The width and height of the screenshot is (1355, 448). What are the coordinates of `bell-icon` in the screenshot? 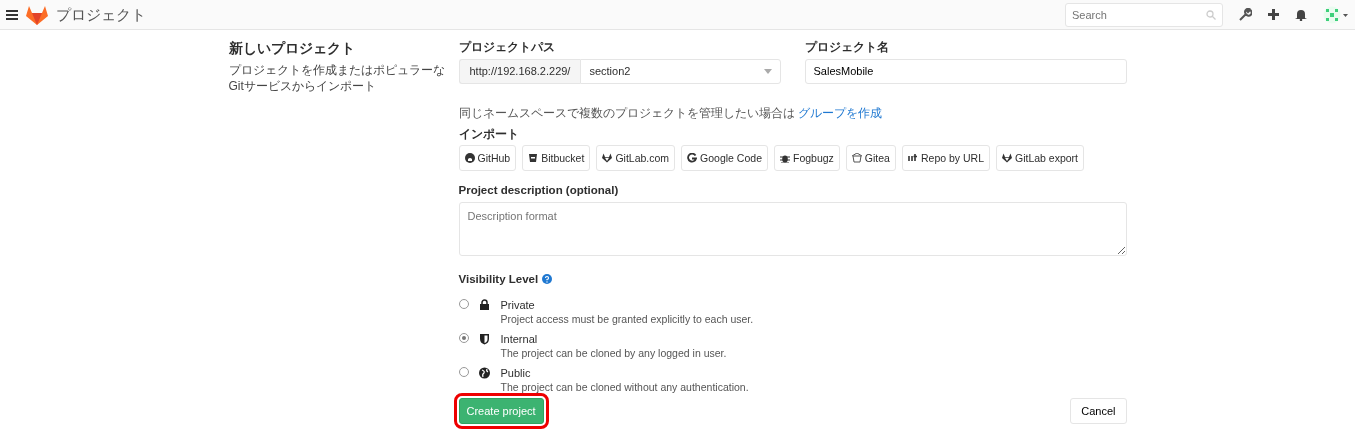 It's located at (1301, 14).